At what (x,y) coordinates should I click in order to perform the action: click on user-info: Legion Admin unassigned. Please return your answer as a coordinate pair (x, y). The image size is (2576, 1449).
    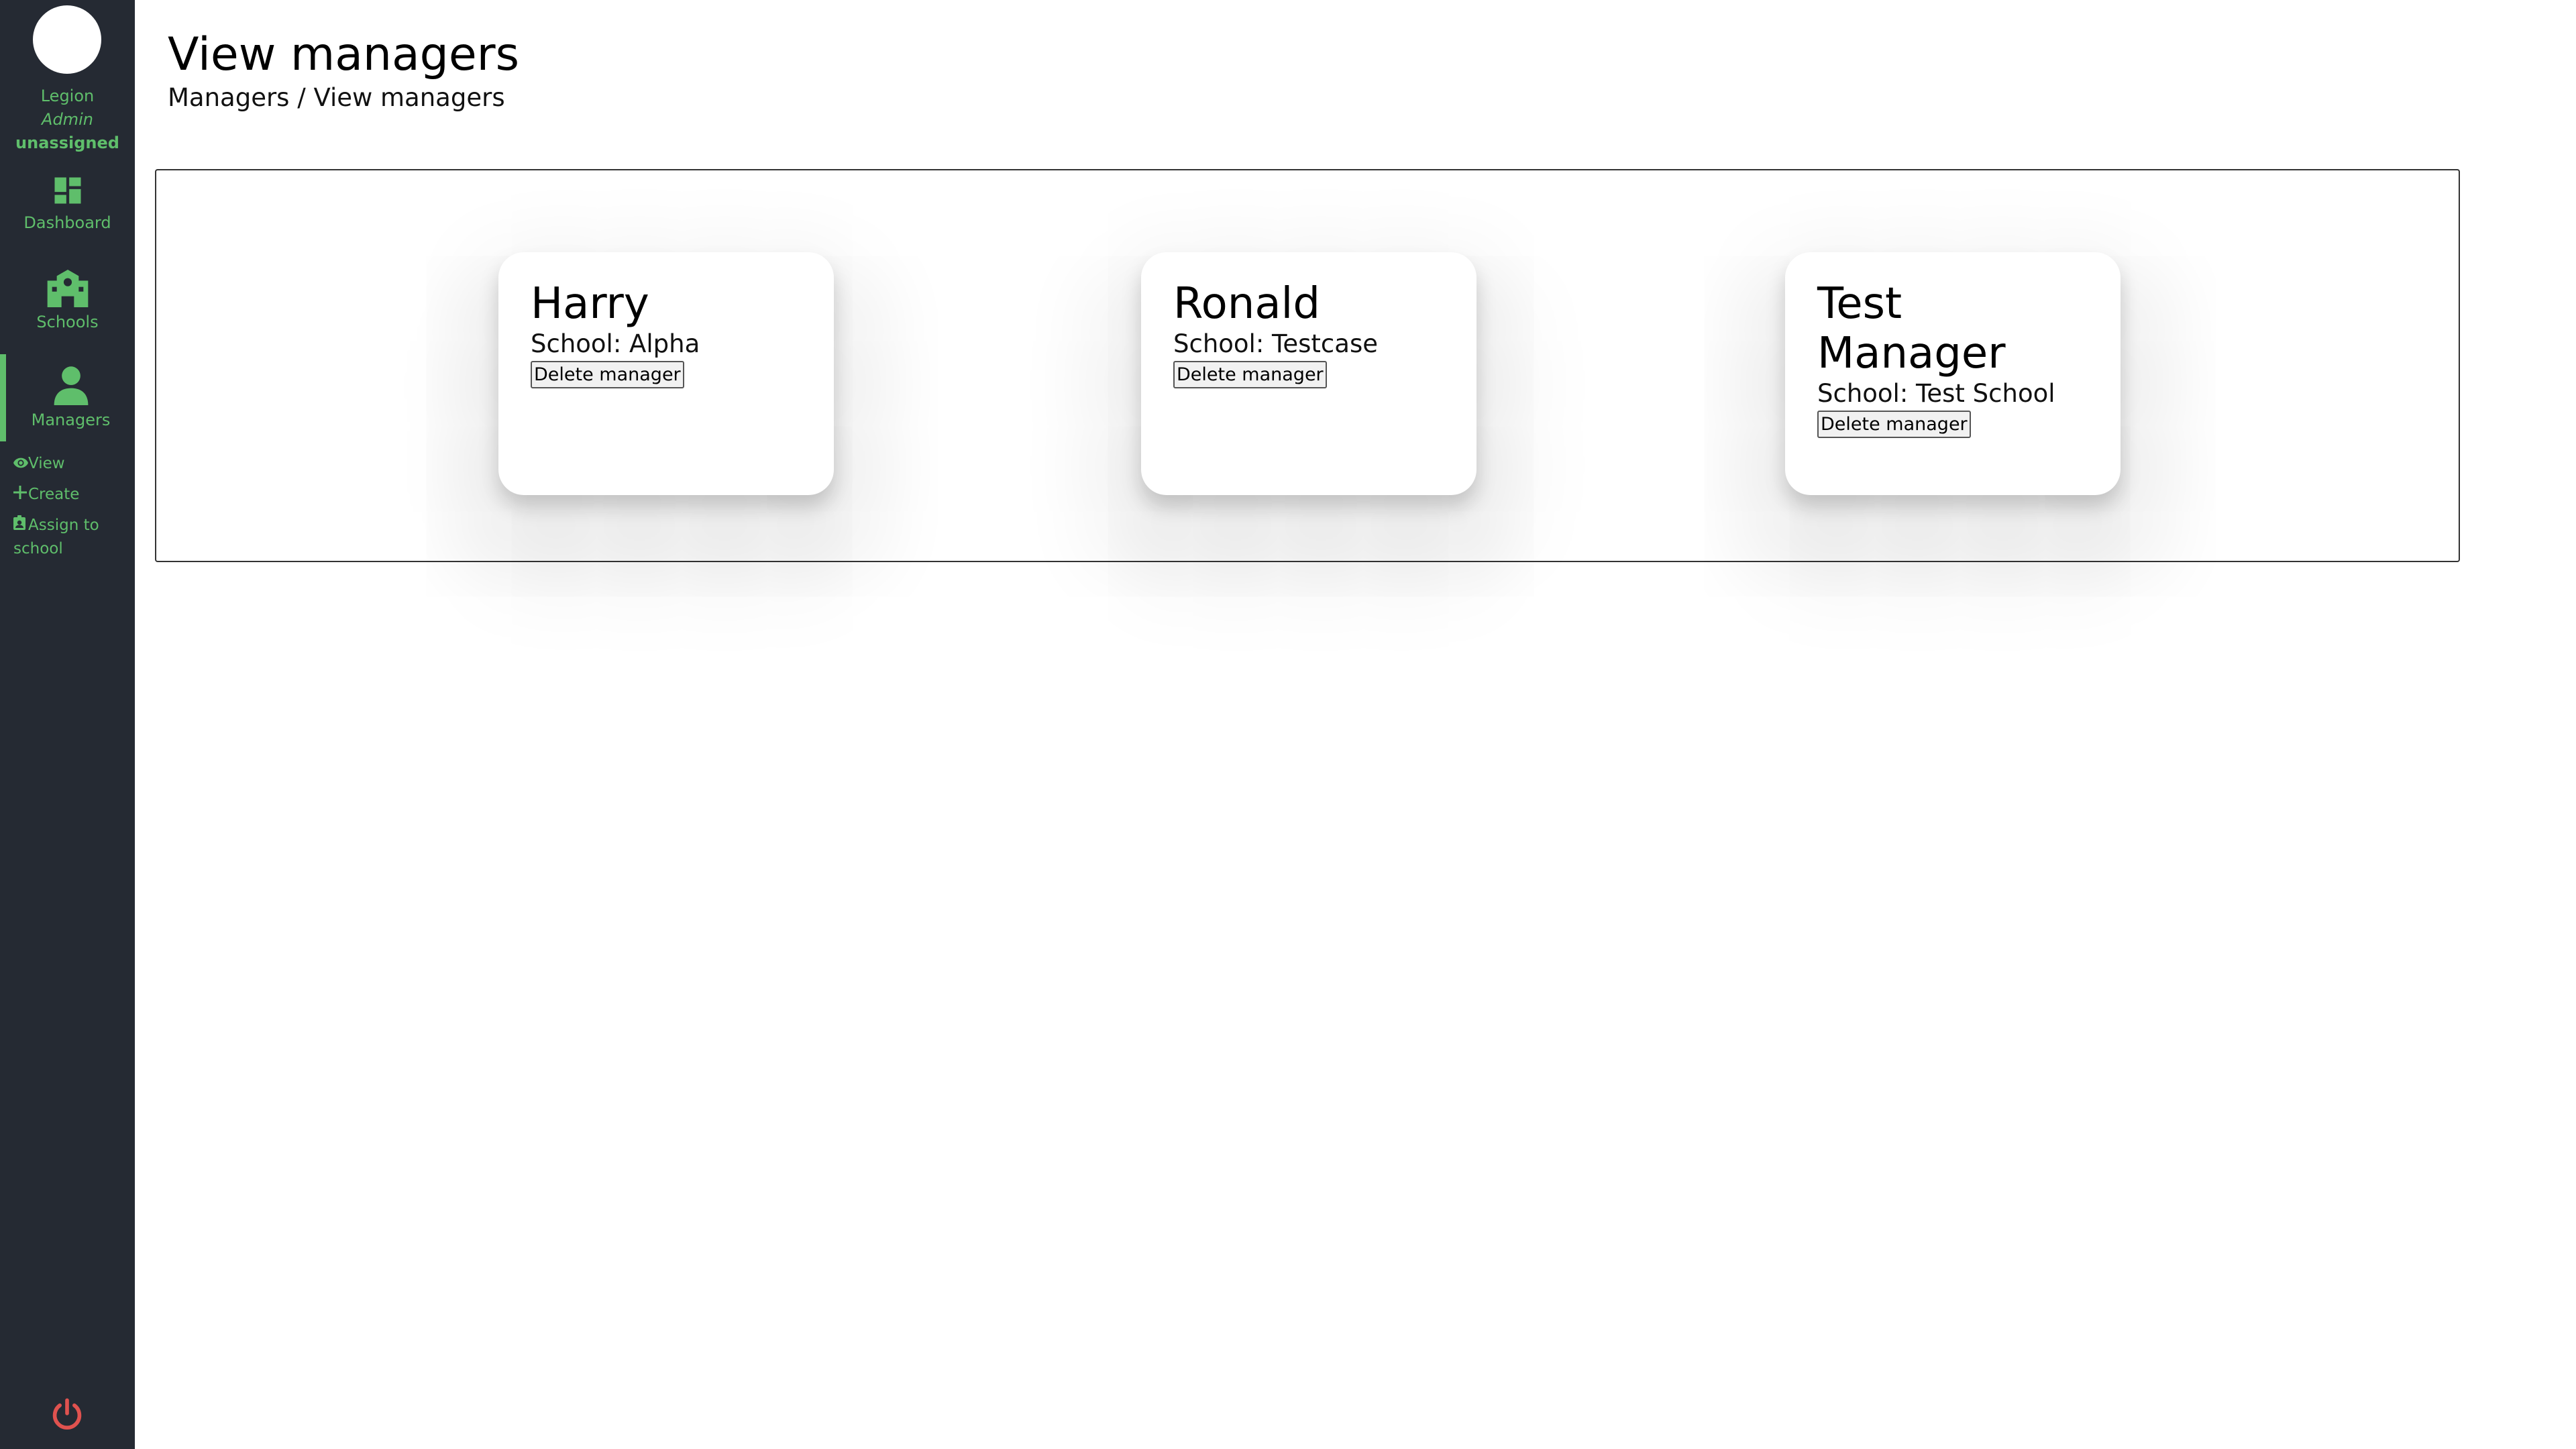
    Looking at the image, I should click on (67, 120).